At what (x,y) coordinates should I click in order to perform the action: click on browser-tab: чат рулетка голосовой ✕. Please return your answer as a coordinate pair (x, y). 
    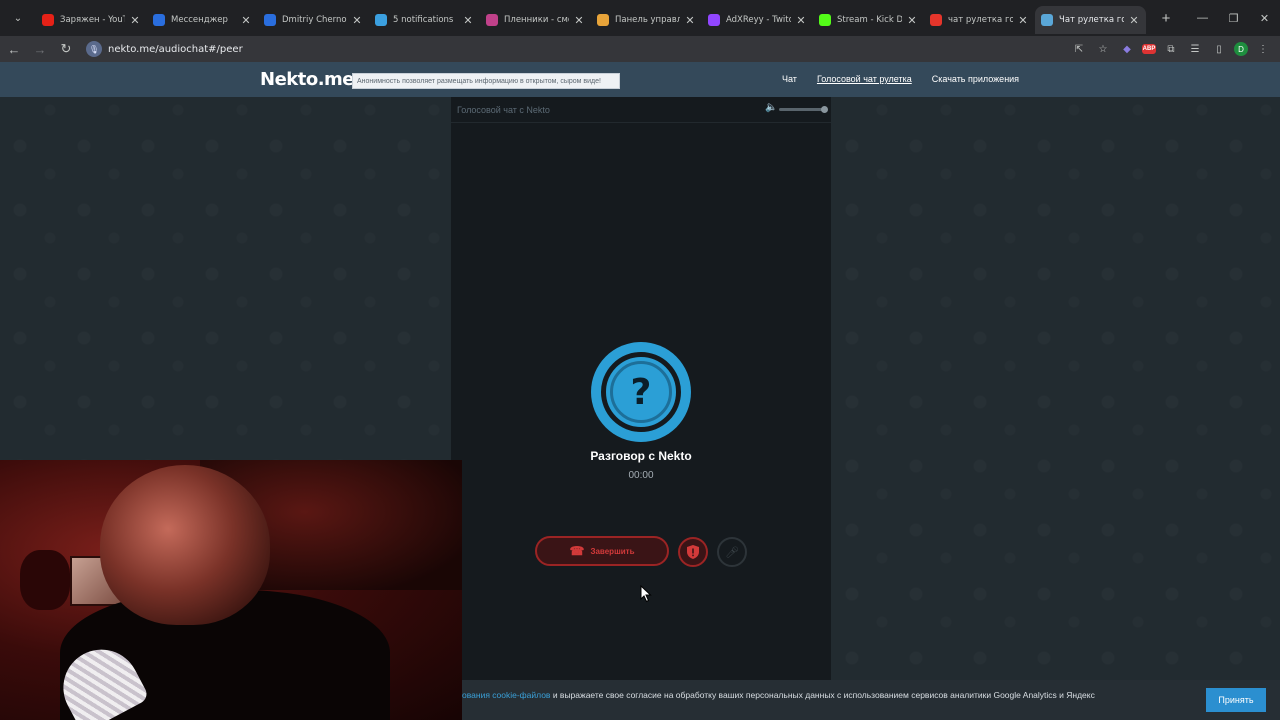
    Looking at the image, I should click on (979, 20).